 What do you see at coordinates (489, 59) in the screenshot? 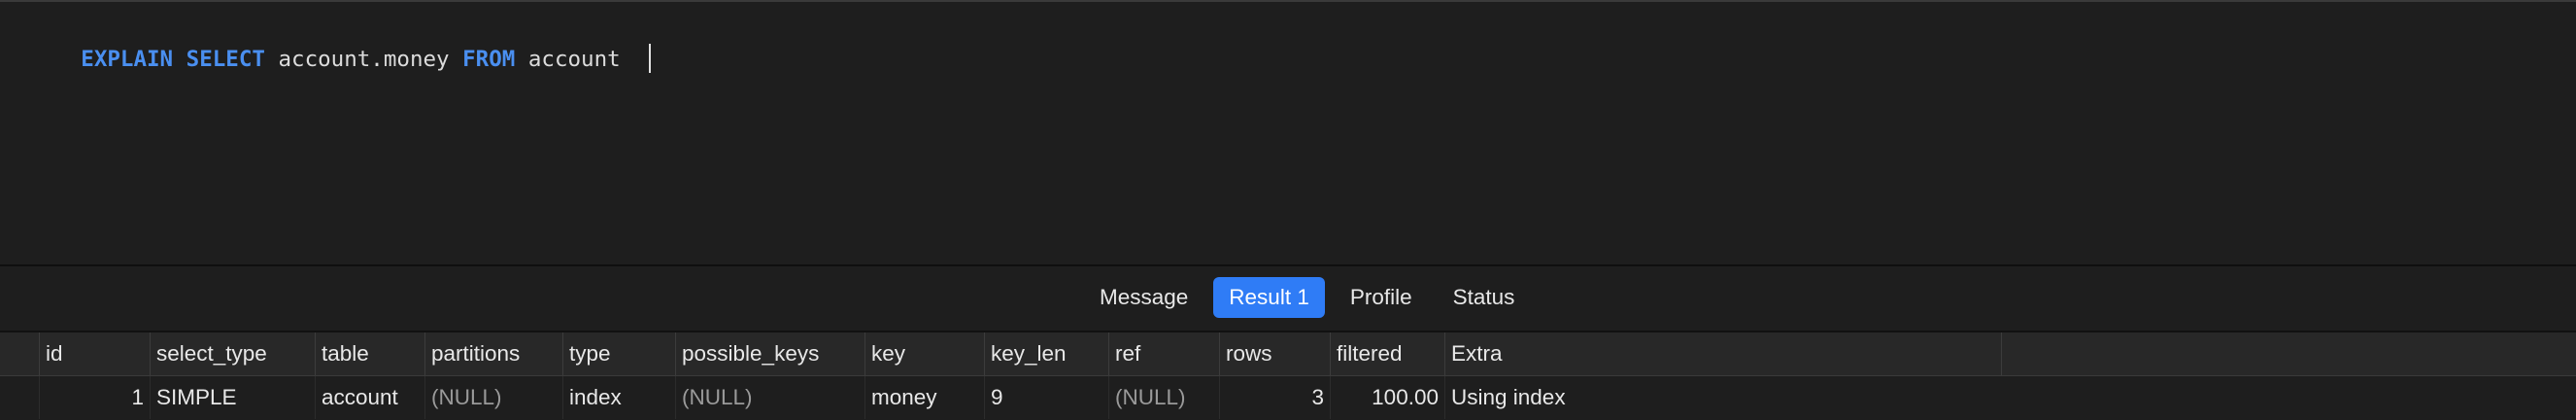
I see `keyword-from: FROM` at bounding box center [489, 59].